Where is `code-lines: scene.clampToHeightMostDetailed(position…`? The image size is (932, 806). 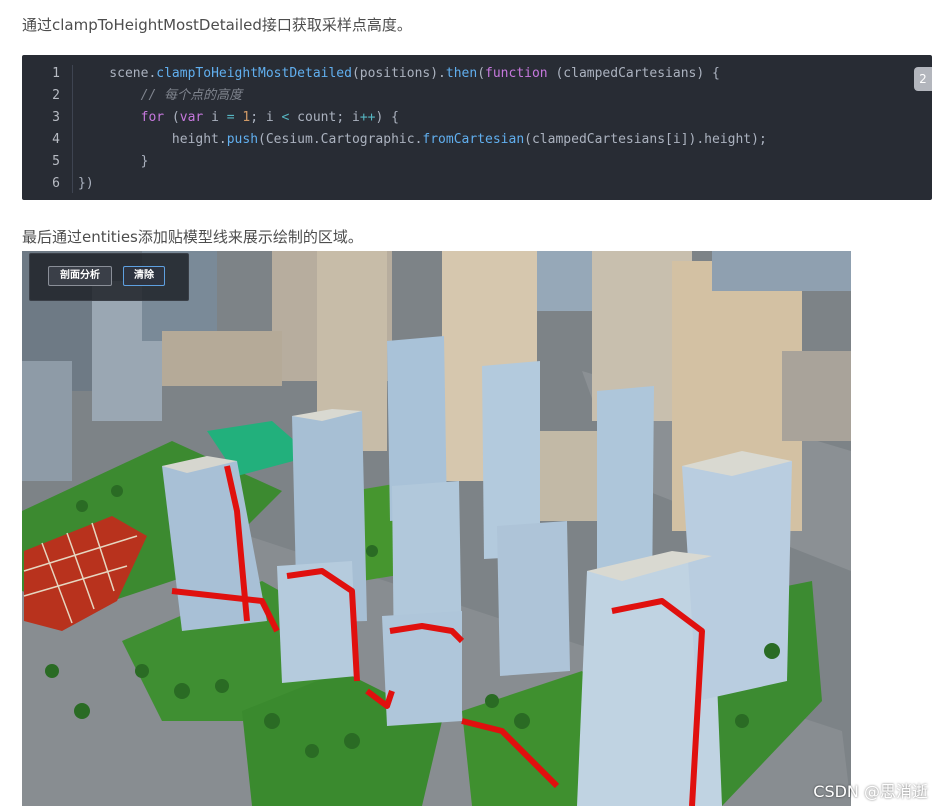 code-lines: scene.clampToHeightMostDetailed(position… is located at coordinates (485, 129).